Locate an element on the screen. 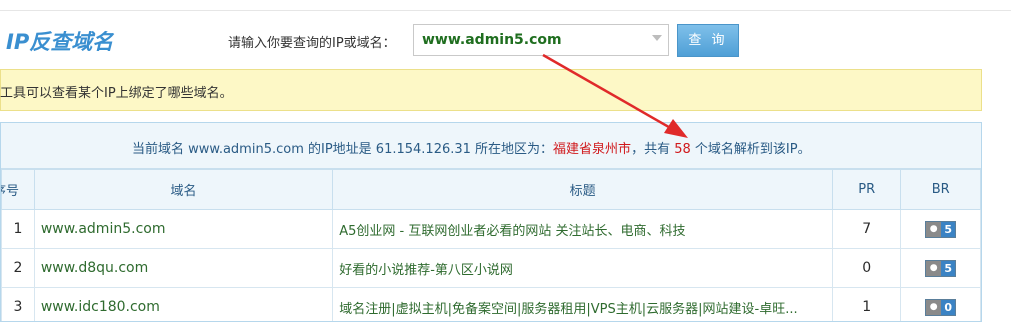 The height and width of the screenshot is (322, 1011). header-domain: 域名 is located at coordinates (183, 190).